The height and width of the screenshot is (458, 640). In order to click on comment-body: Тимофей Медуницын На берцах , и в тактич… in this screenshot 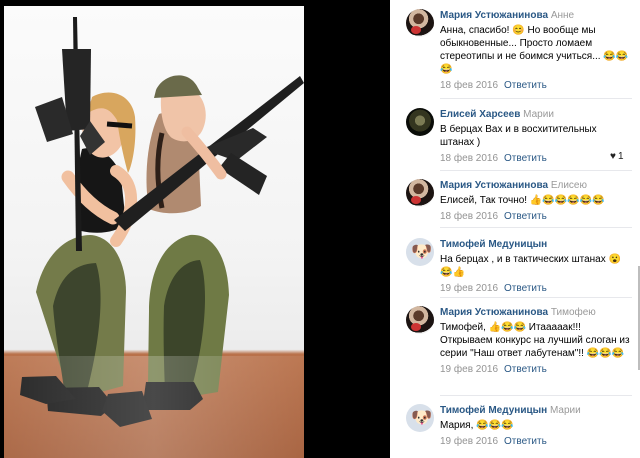, I will do `click(536, 266)`.